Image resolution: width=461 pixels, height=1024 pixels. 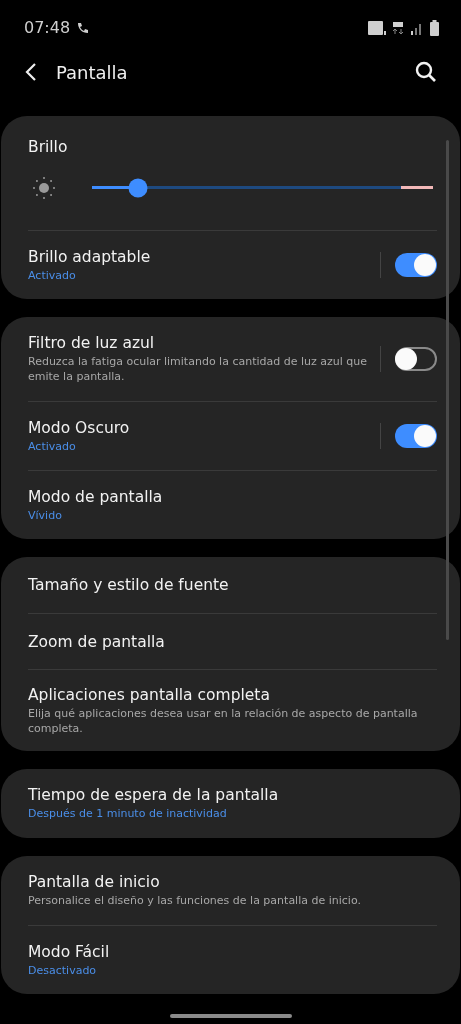 I want to click on battery-icon, so click(x=434, y=27).